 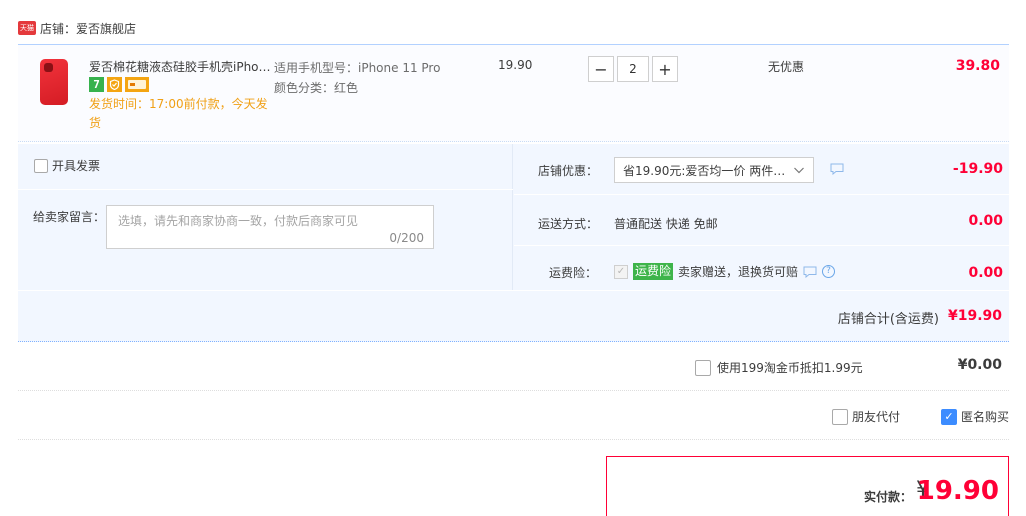 I want to click on order-options-left: 开具发票 给卖家留言： 选填，请先和商家协商一致，付款后商家可见 0/200, so click(x=265, y=217).